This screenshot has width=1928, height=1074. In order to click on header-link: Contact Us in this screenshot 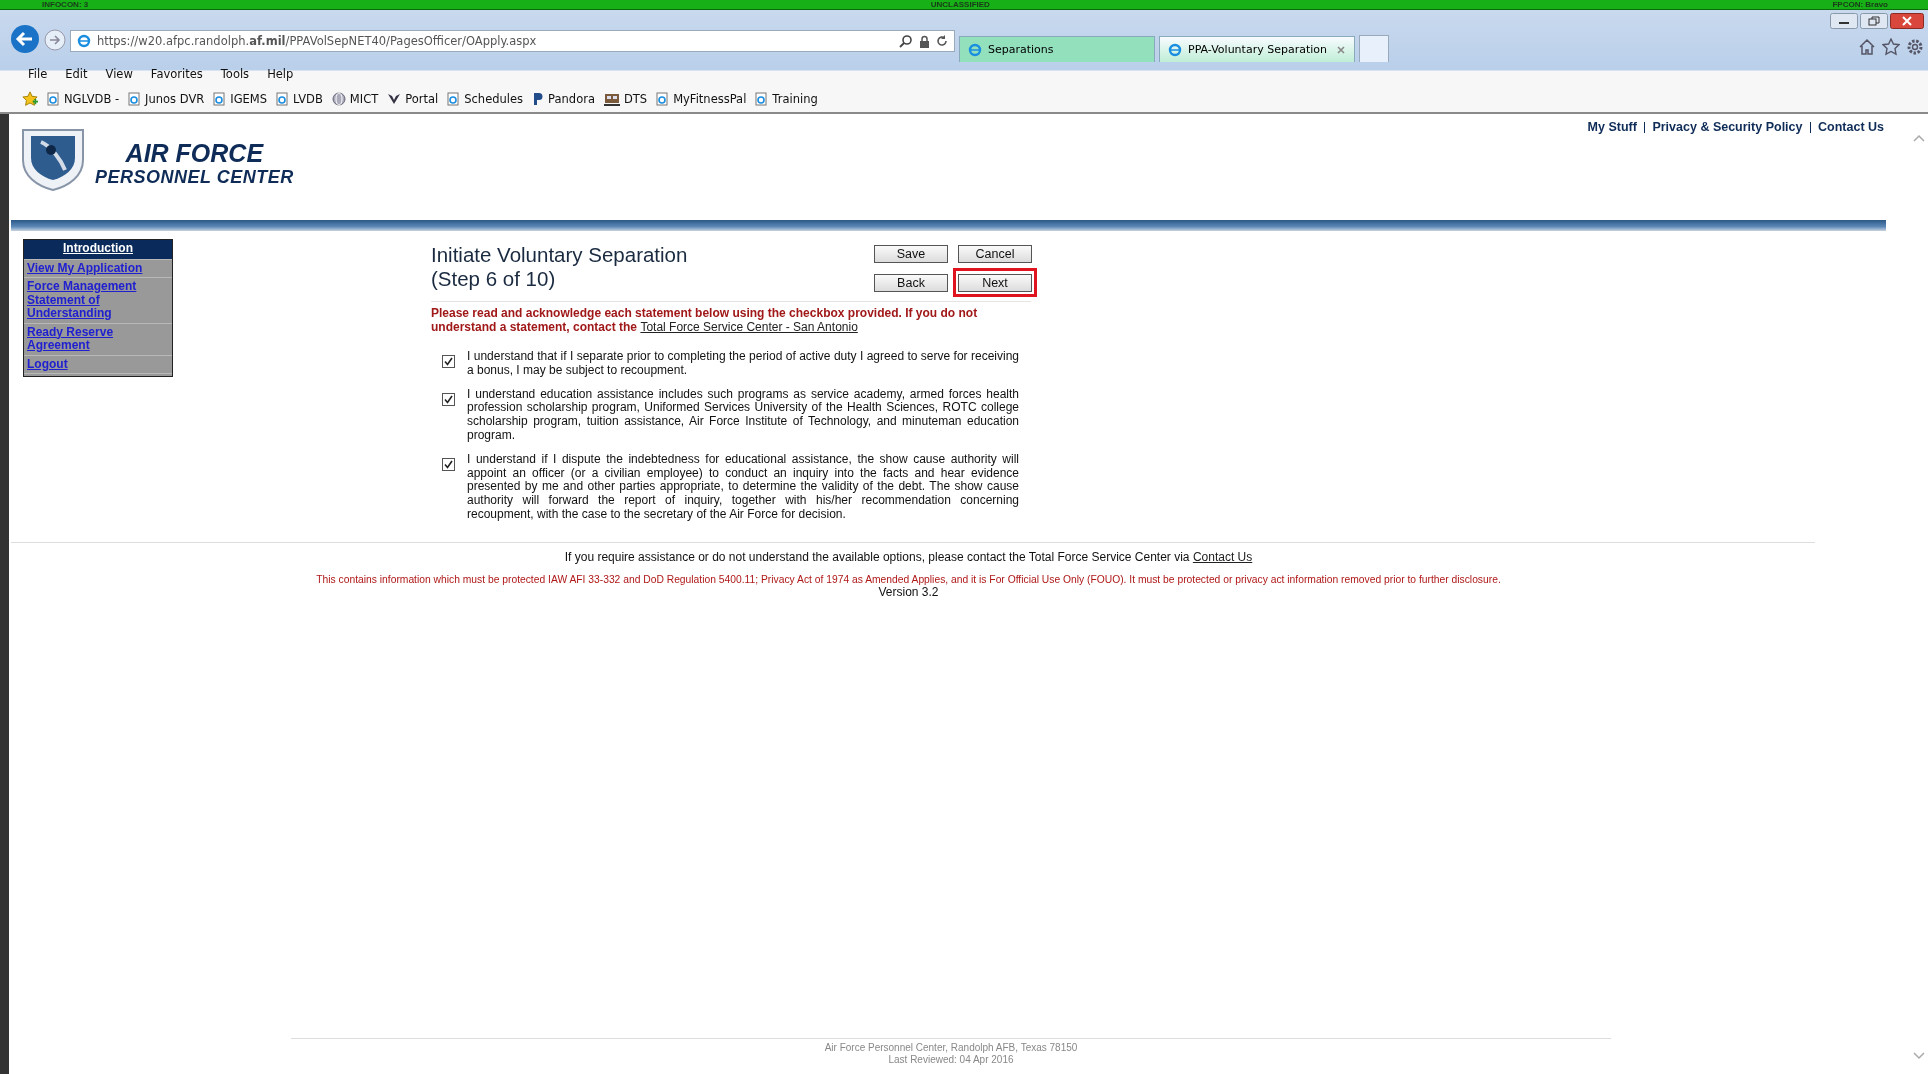, I will do `click(1851, 127)`.